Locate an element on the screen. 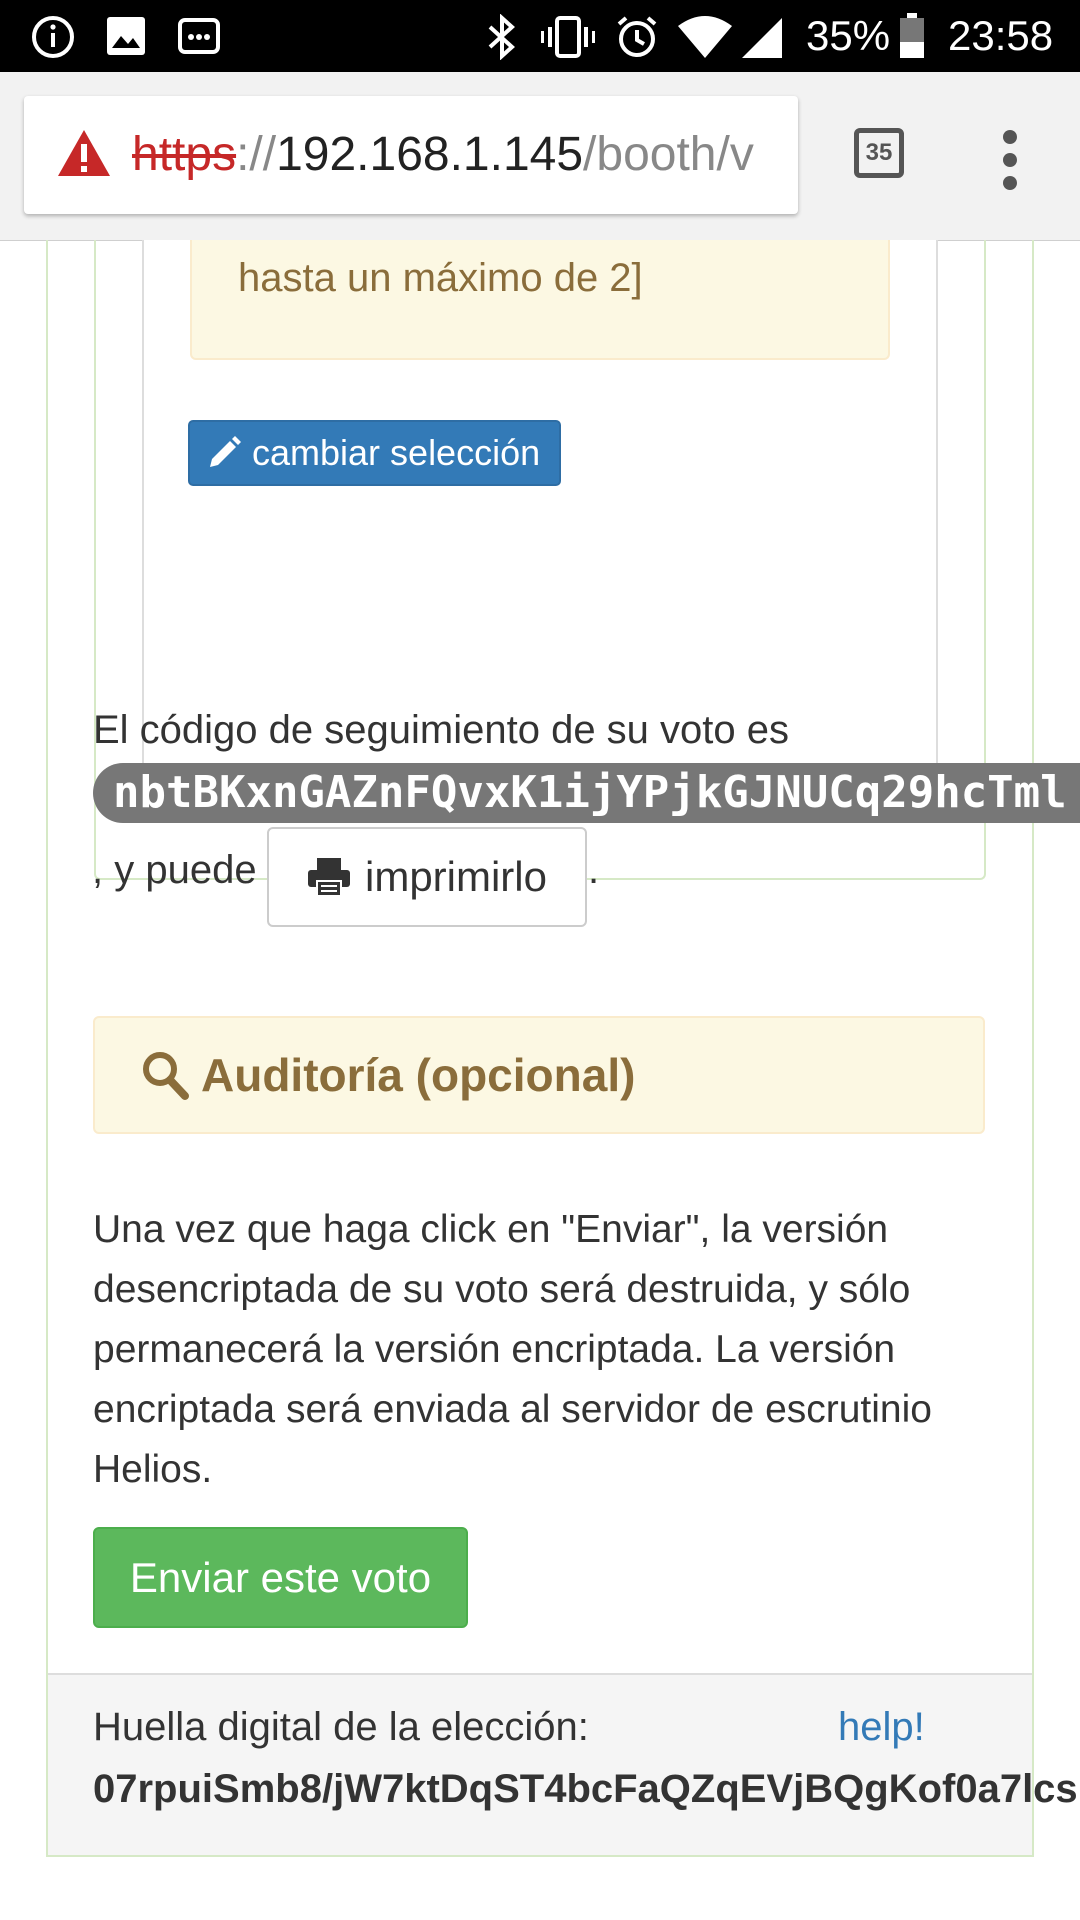 The height and width of the screenshot is (1920, 1080). pencil-icon is located at coordinates (225, 451).